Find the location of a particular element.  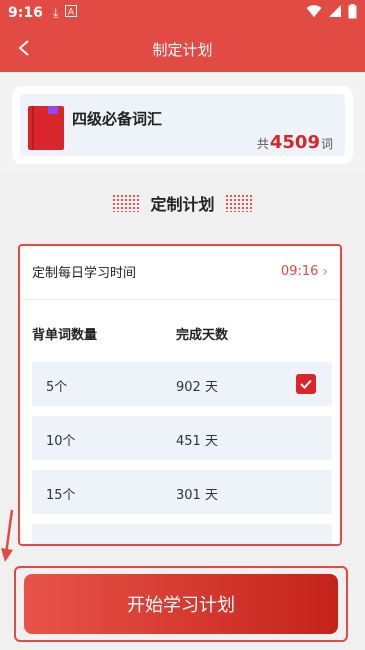

option-words: 5个 is located at coordinates (57, 387).